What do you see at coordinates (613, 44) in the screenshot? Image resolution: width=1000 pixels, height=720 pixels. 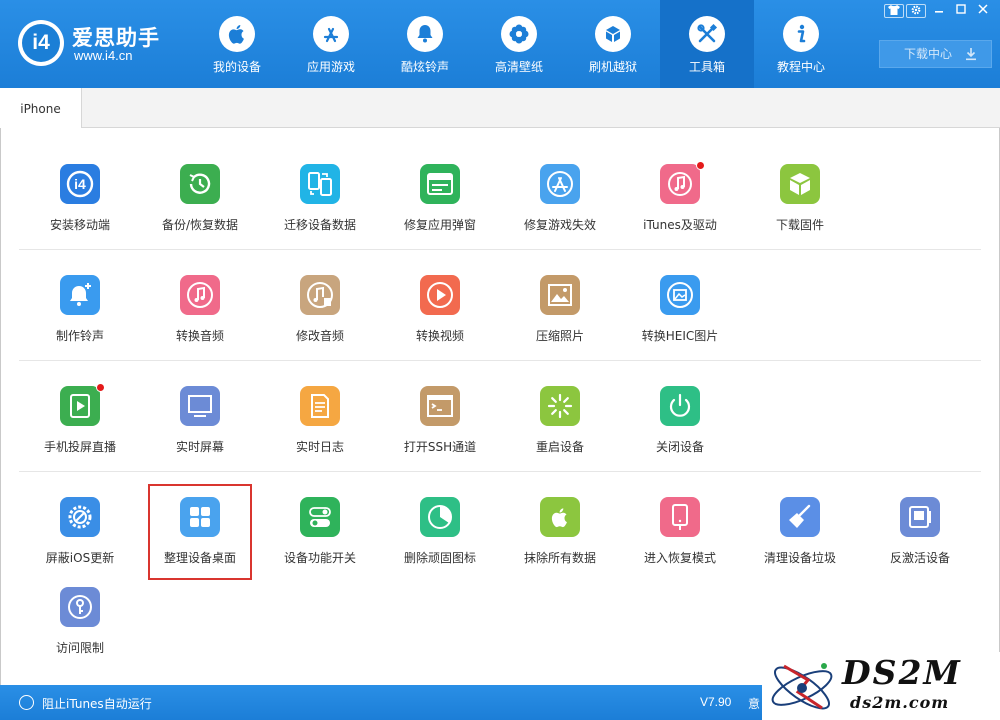 I see `nav-flash-jailbreak: 刷机越狱` at bounding box center [613, 44].